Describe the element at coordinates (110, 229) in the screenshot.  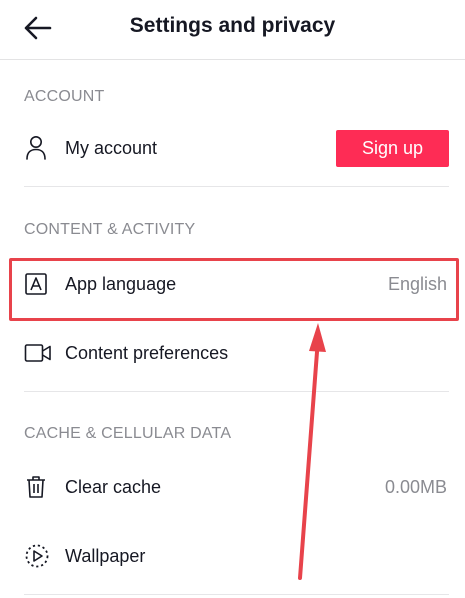
I see `section-label-content-activity: CONTENT & ACTIVITY` at that location.